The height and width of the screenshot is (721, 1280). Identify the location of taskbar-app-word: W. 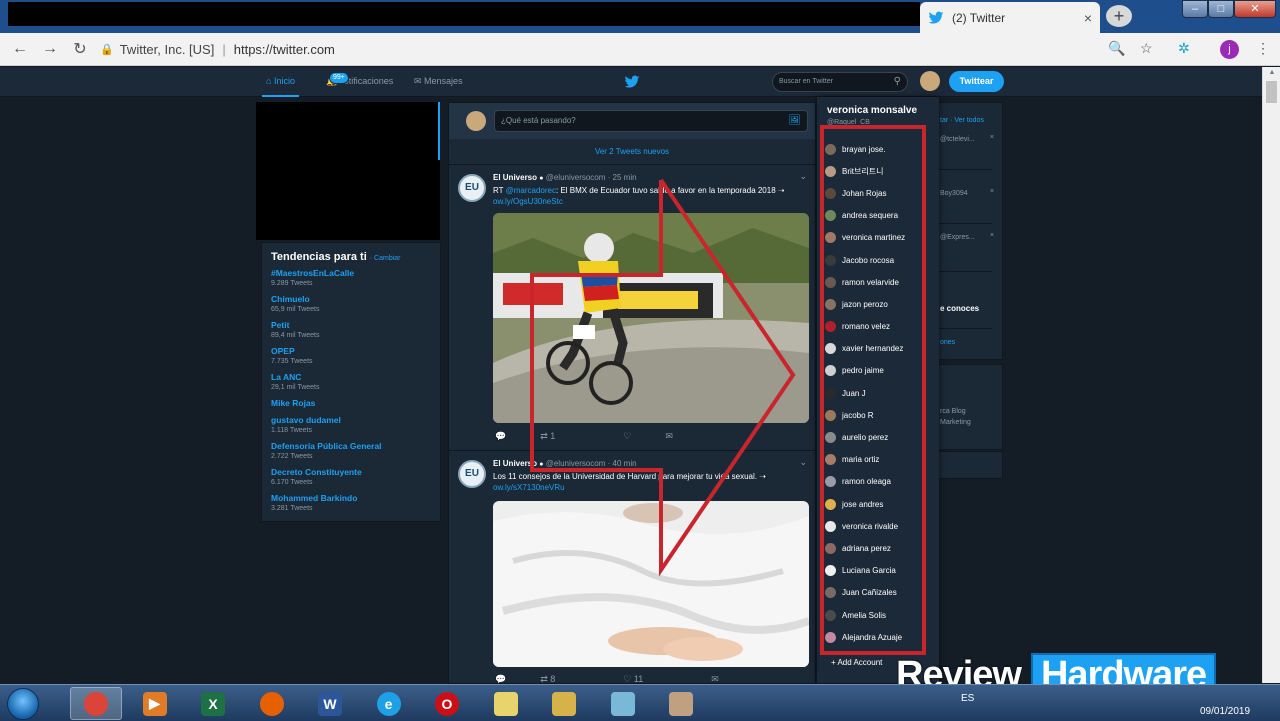
(330, 703).